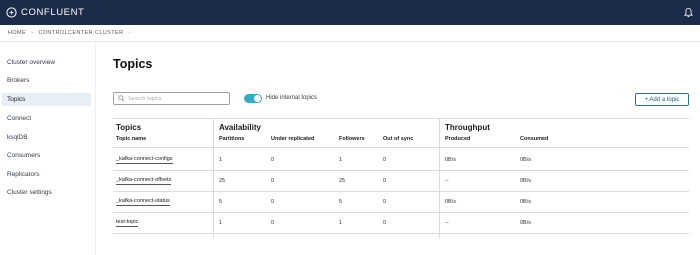 Image resolution: width=700 pixels, height=255 pixels. I want to click on topic-name-link: test-topic, so click(127, 223).